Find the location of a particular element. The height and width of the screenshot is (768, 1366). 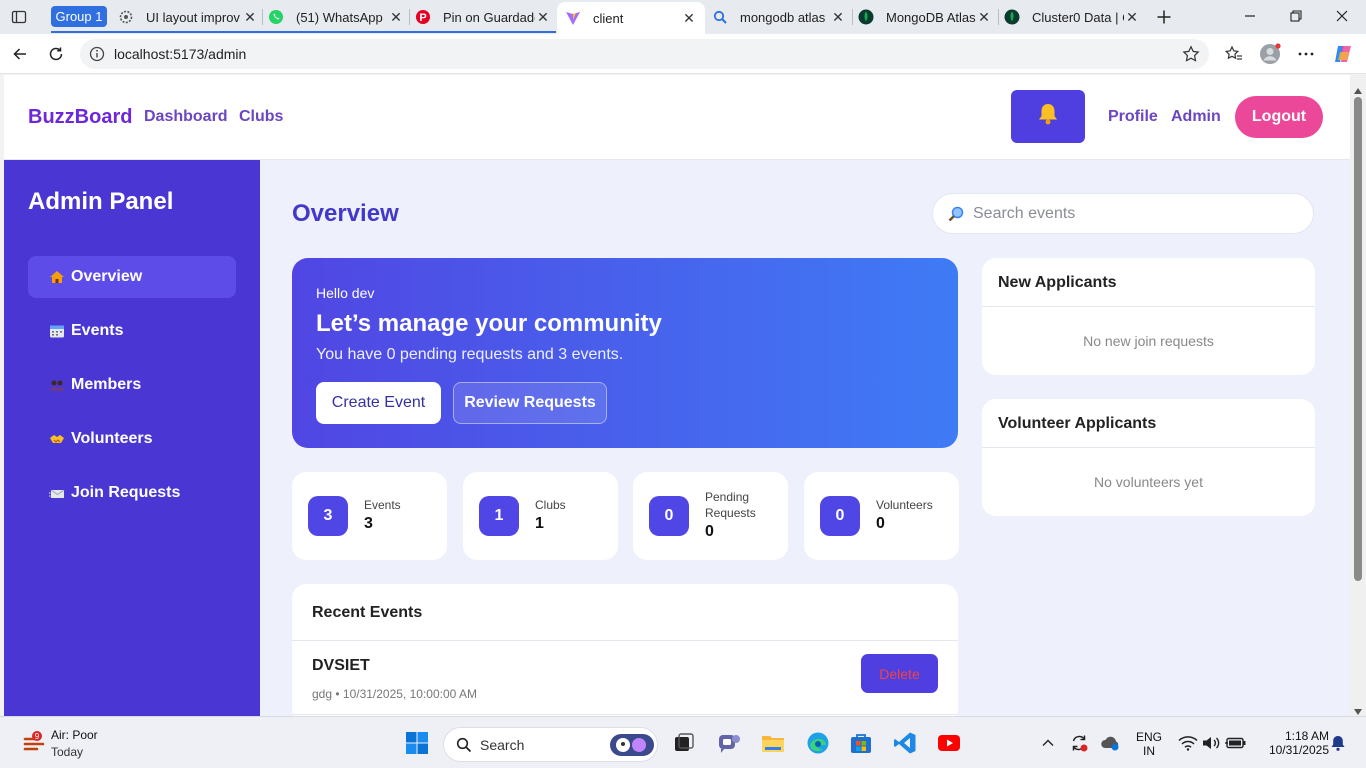

new-tab-icon is located at coordinates (1164, 17).